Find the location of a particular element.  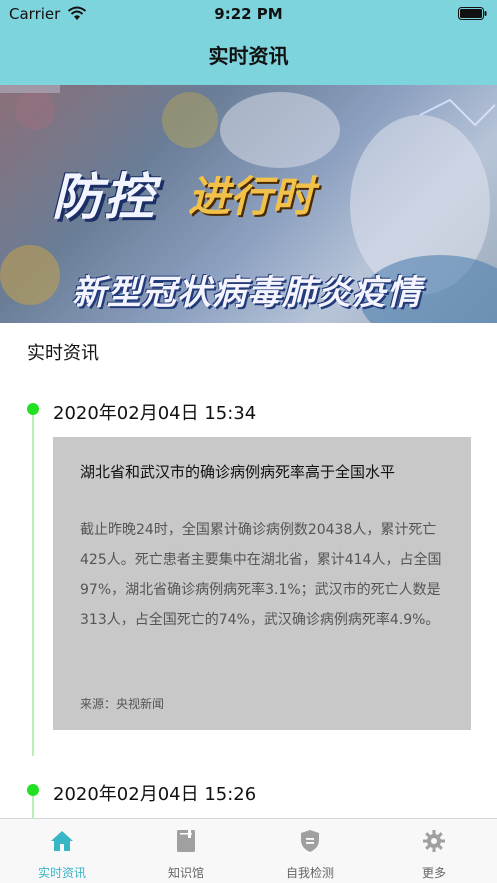

tab-realtime-news: 实时资讯 is located at coordinates (62, 851).